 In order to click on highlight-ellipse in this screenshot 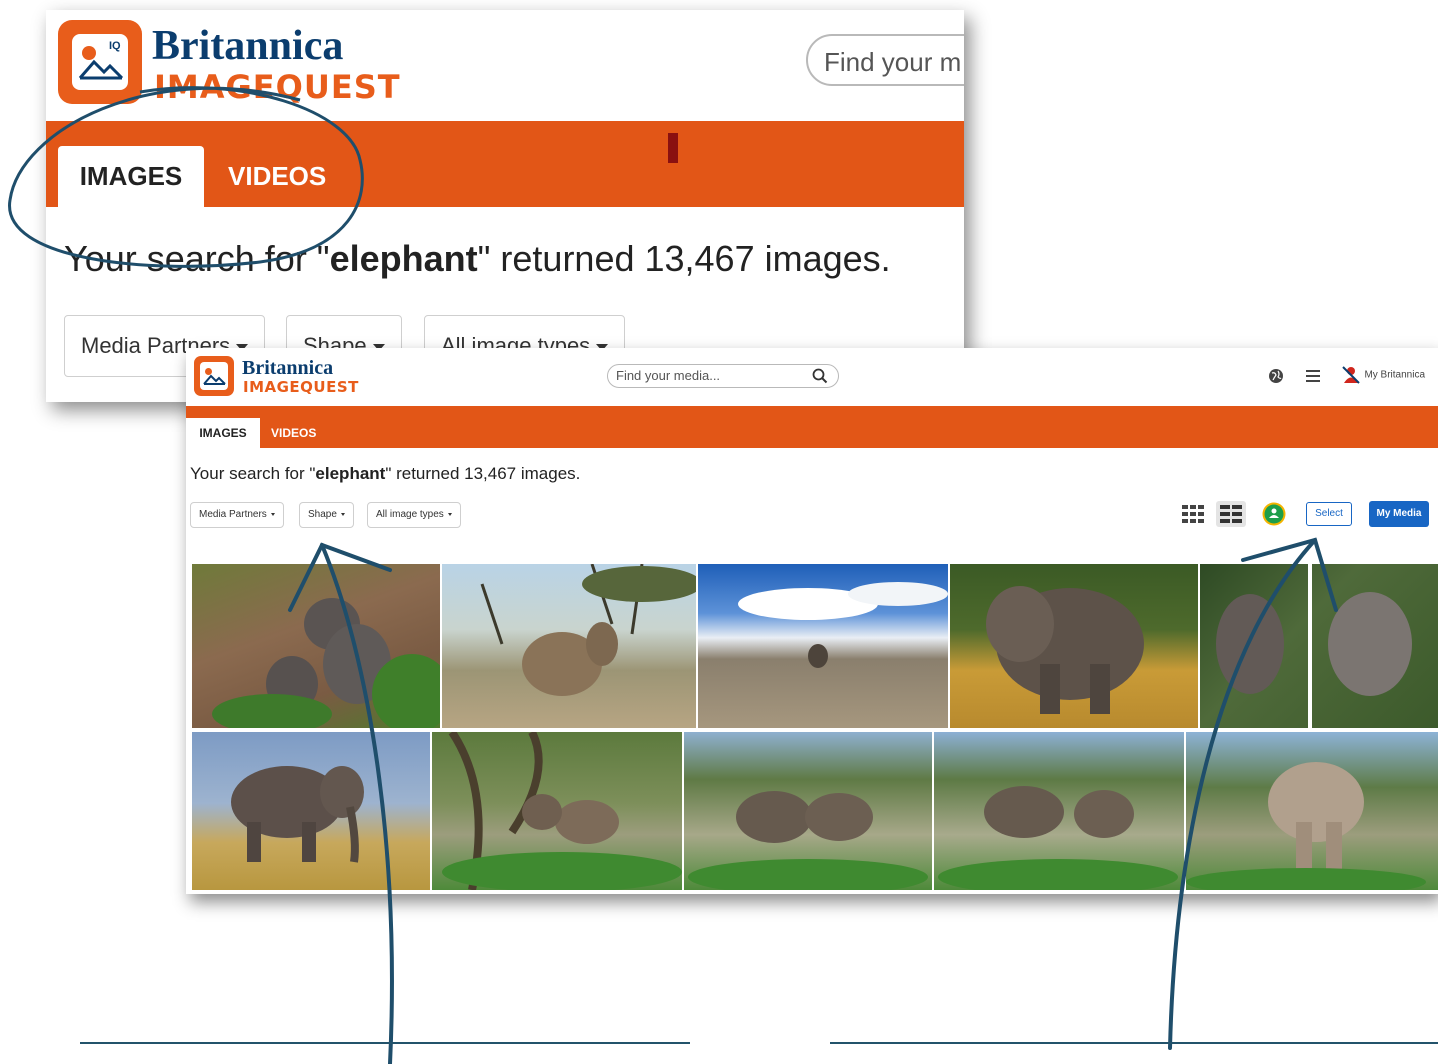, I will do `click(186, 177)`.